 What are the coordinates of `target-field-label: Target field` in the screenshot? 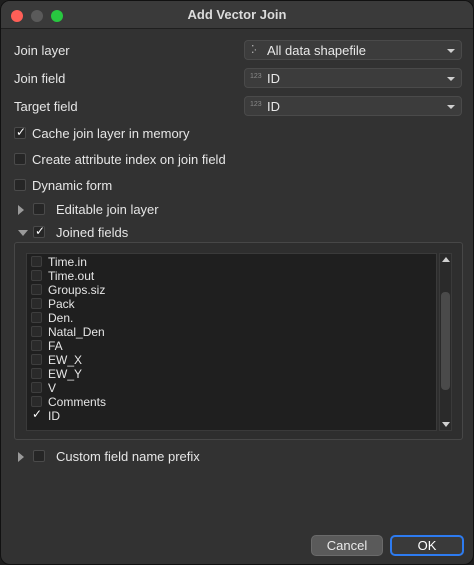 It's located at (46, 106).